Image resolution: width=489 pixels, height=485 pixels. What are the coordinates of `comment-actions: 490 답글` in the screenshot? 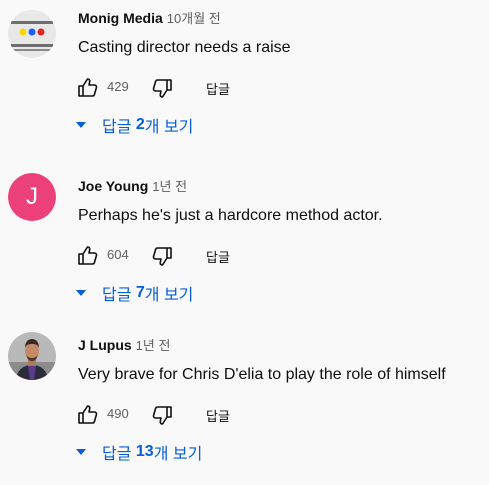 It's located at (176, 415).